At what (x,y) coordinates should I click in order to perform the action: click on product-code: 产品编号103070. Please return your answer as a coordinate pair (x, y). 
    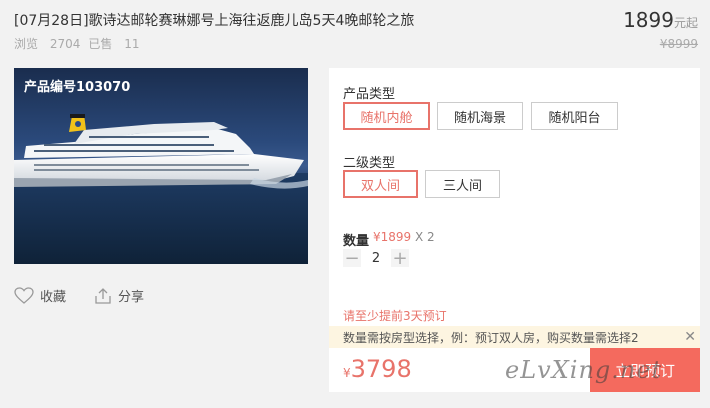
    Looking at the image, I should click on (77, 87).